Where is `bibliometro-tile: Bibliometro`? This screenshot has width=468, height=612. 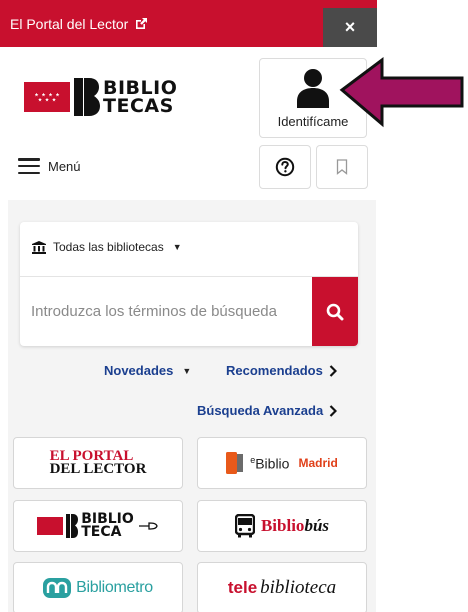 bibliometro-tile: Bibliometro is located at coordinates (98, 587).